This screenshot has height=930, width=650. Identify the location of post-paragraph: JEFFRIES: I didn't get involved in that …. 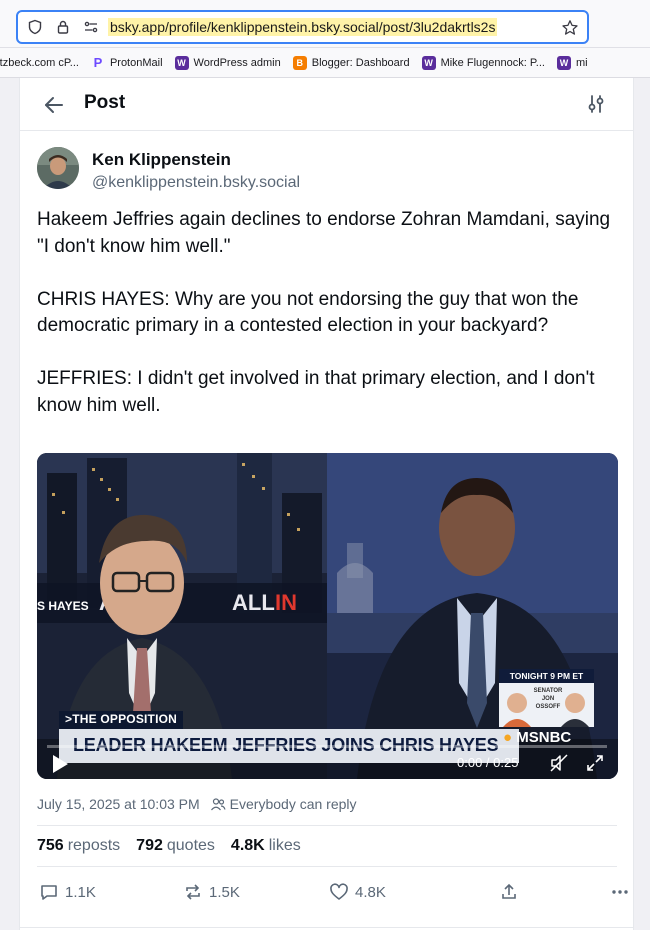
(316, 392).